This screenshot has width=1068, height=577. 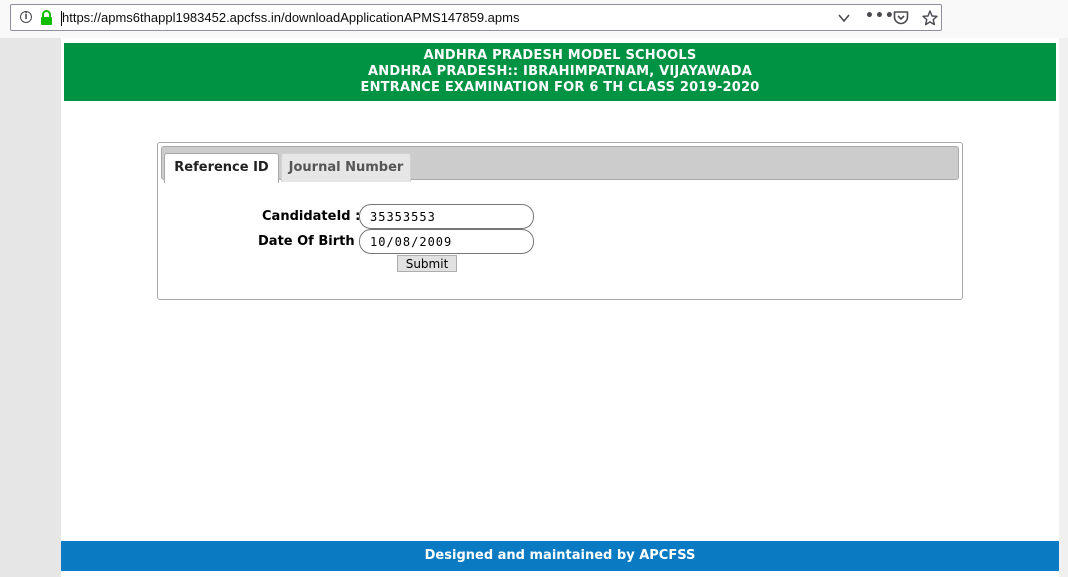 I want to click on header-title: ANDHRA PRADESH MODEL SCHOOLS, so click(x=560, y=55).